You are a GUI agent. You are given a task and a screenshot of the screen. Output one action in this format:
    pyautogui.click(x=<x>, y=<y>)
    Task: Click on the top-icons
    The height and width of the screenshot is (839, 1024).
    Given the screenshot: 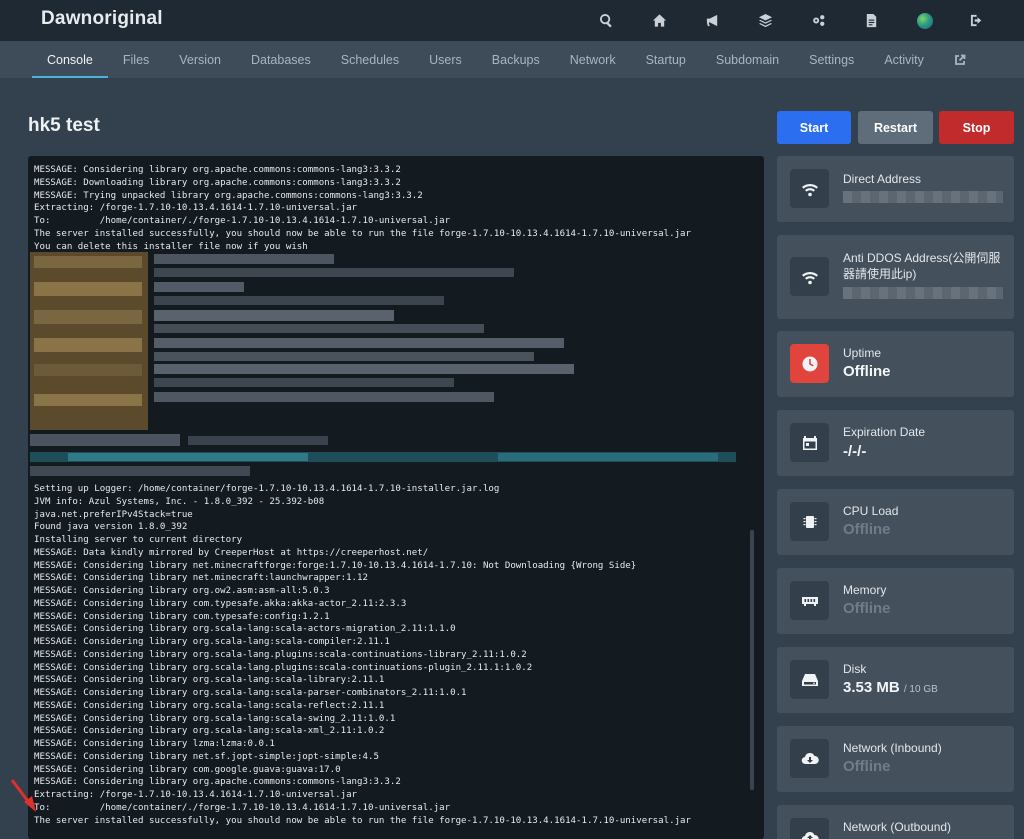 What is the action you would take?
    pyautogui.click(x=792, y=20)
    